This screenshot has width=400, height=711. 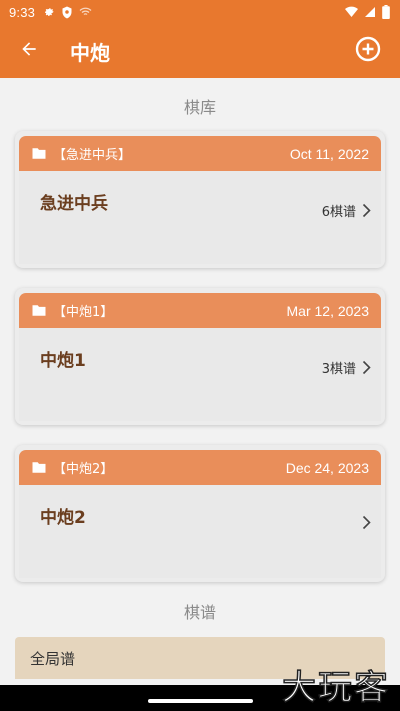 What do you see at coordinates (200, 374) in the screenshot?
I see `card-body: 中炮1 3棋谱` at bounding box center [200, 374].